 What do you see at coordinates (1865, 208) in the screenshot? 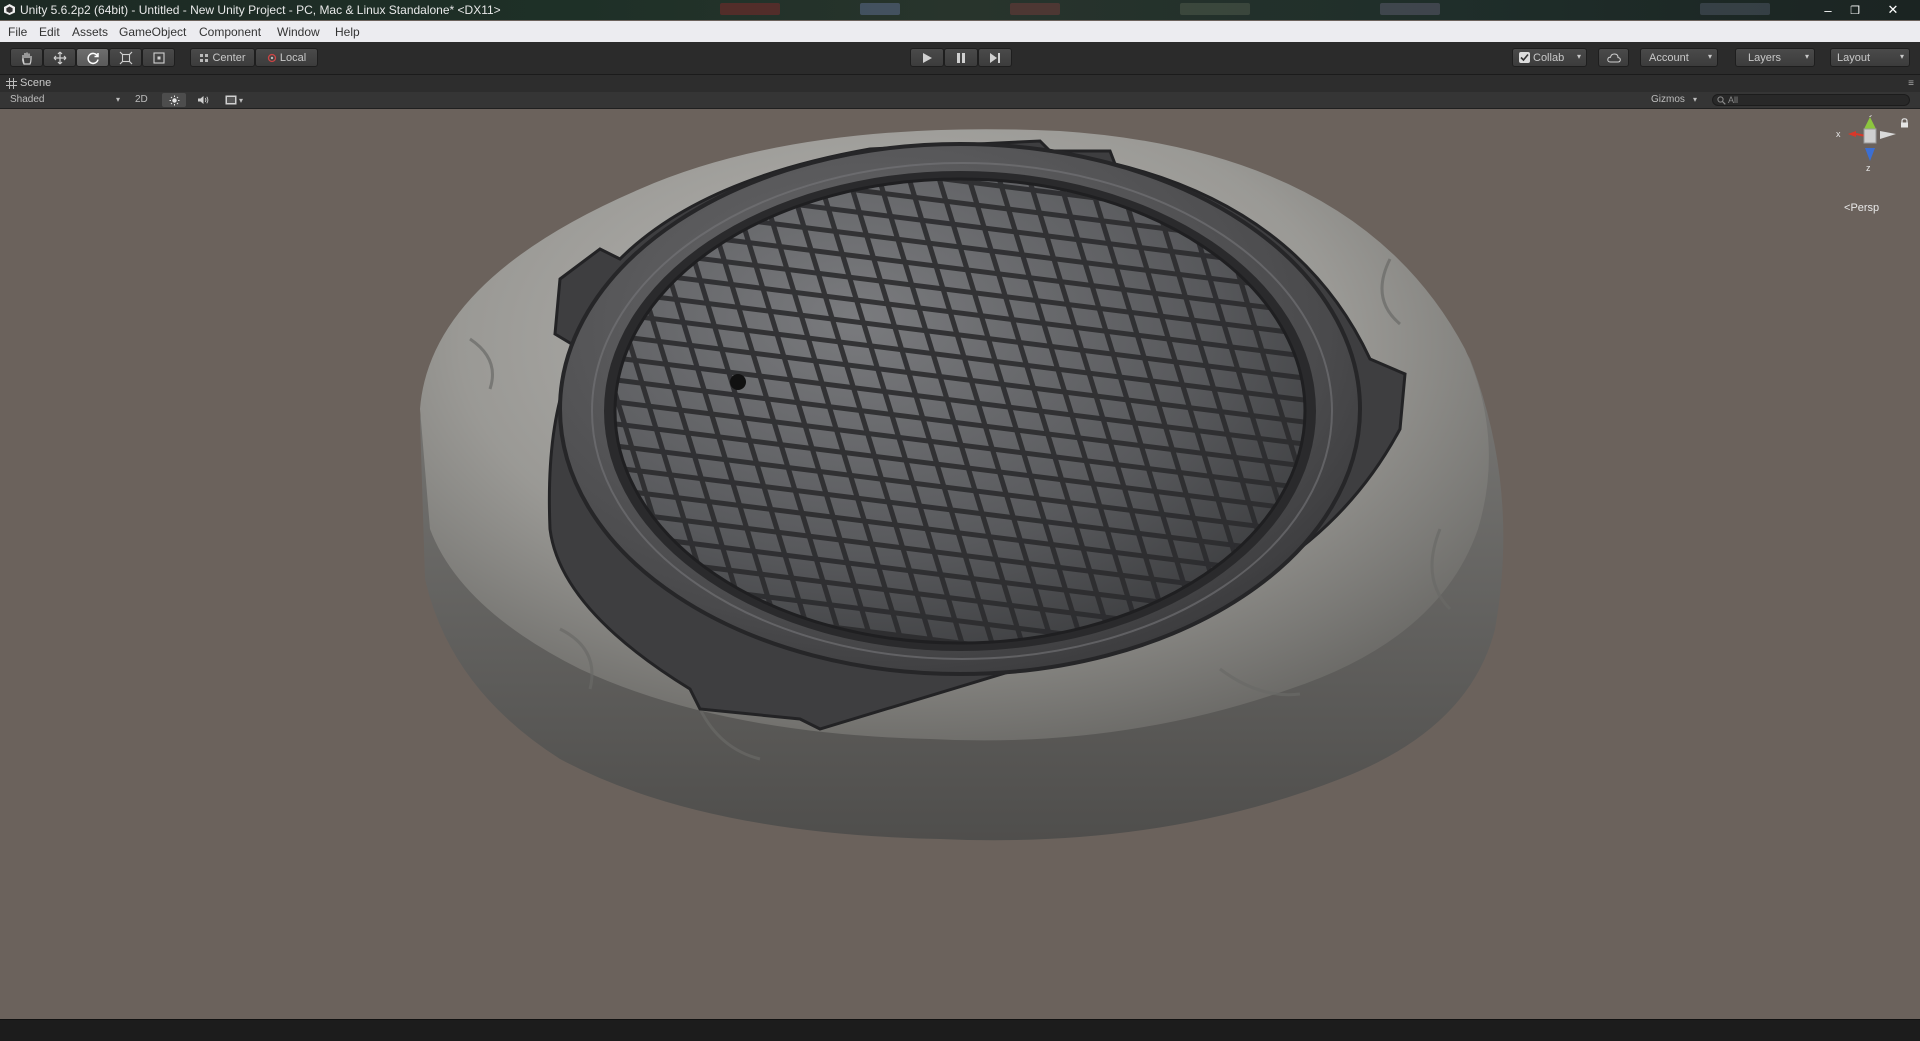
I see `persp-label: Persp` at bounding box center [1865, 208].